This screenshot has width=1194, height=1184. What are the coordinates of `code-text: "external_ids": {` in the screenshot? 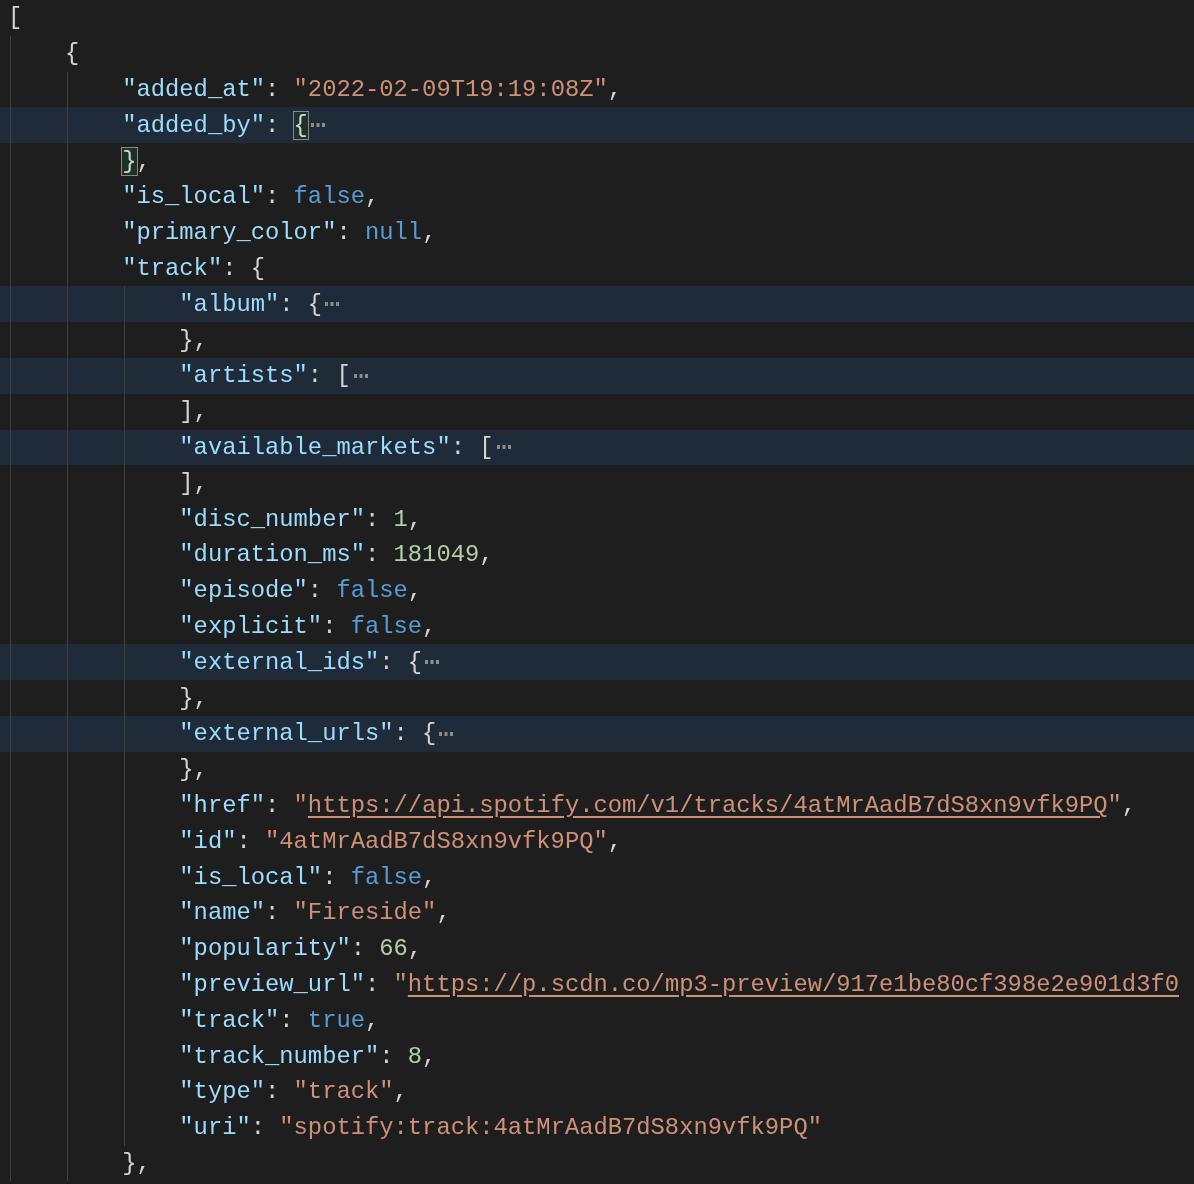 It's located at (301, 662).